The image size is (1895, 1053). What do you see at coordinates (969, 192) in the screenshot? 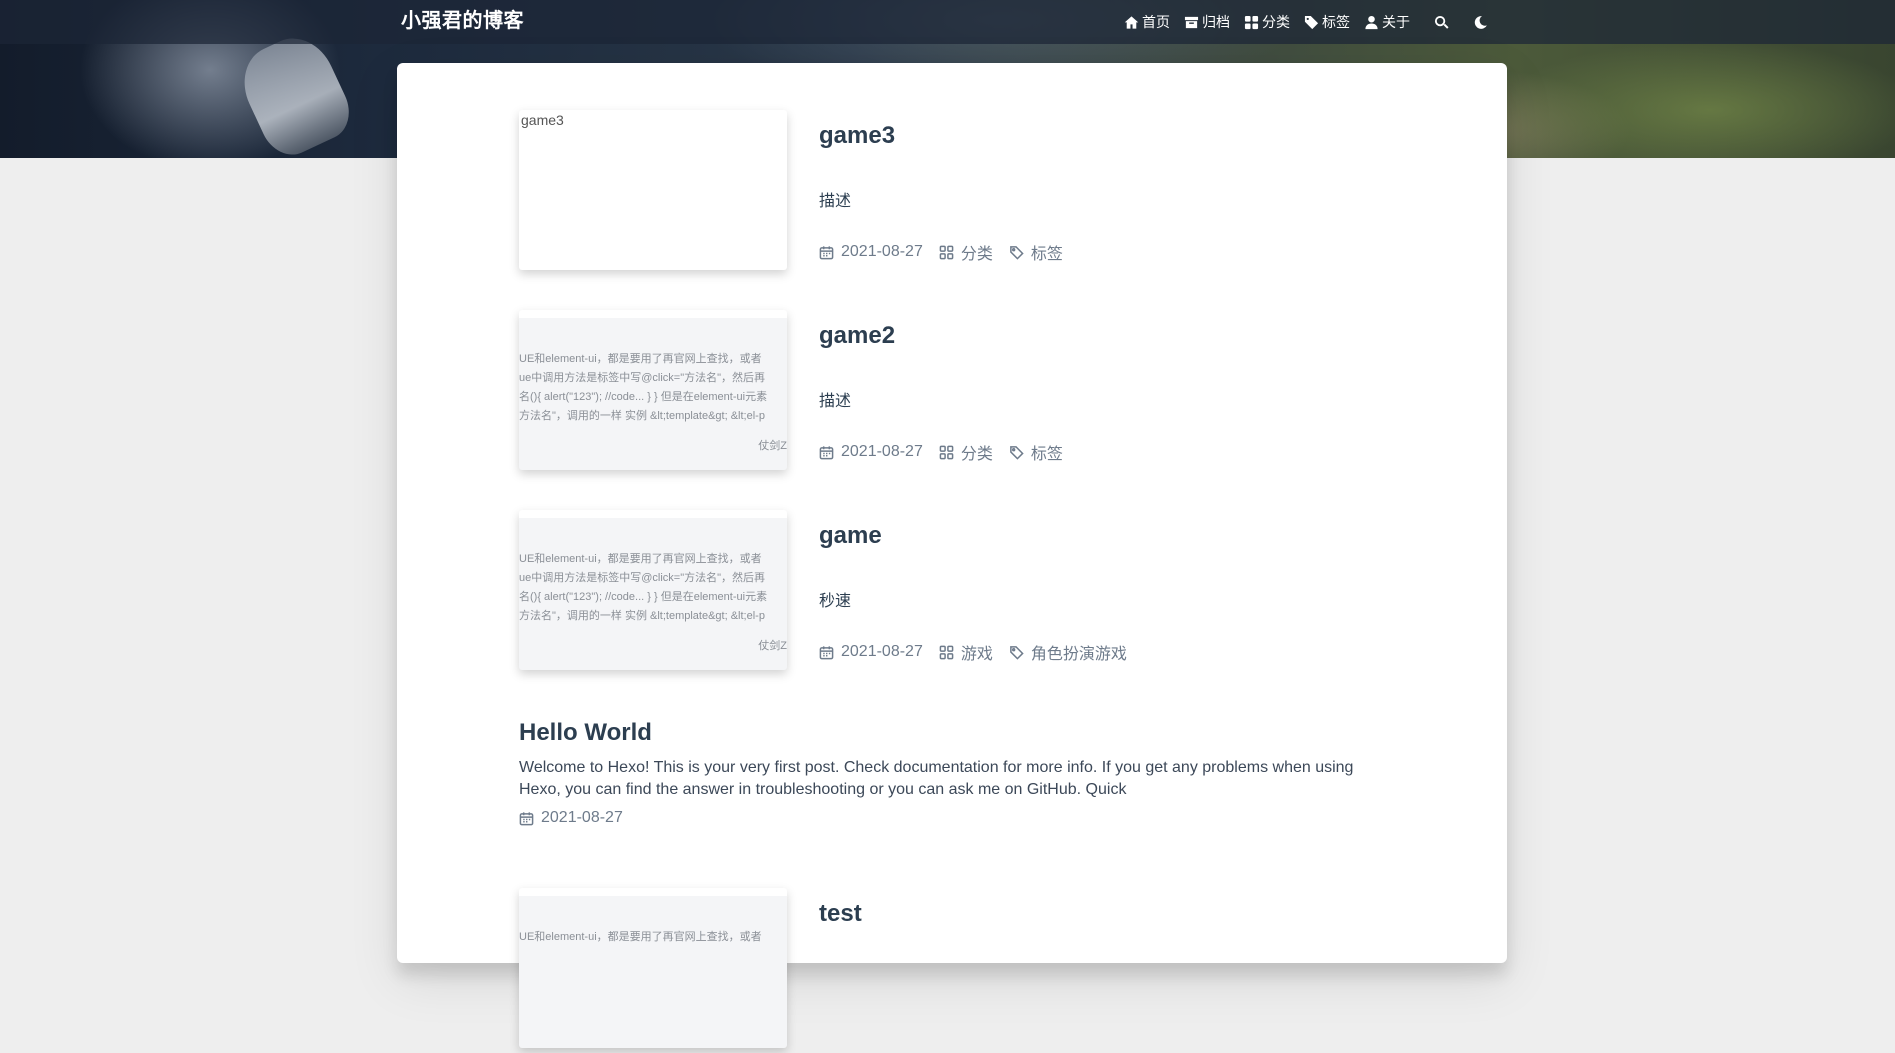
I see `post-item: game3 game3 描述 2021-08-27 分类 标签` at bounding box center [969, 192].